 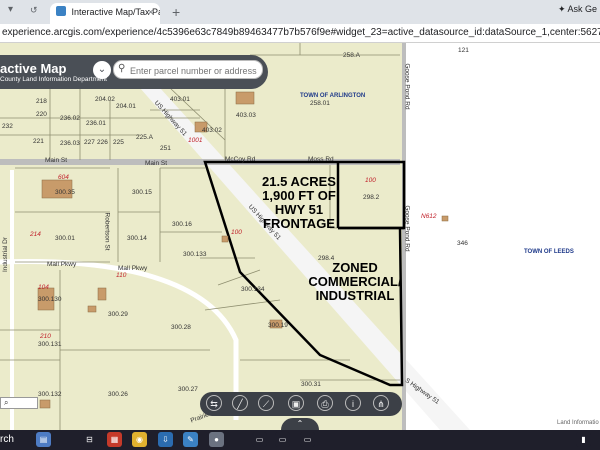 I want to click on address-label: 604, so click(x=63, y=177).